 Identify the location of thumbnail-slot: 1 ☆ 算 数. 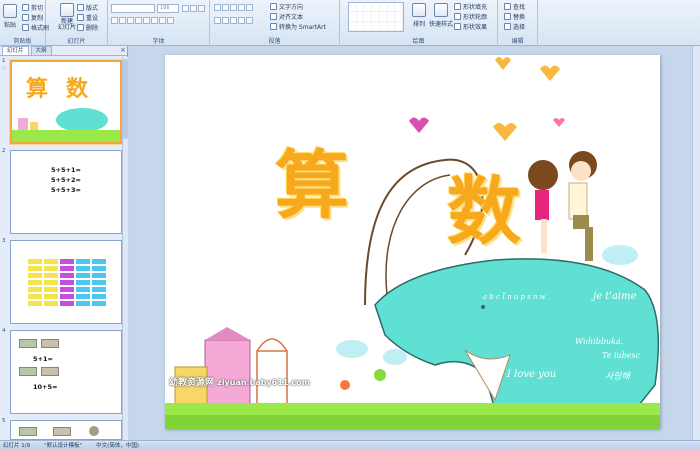
(61, 102).